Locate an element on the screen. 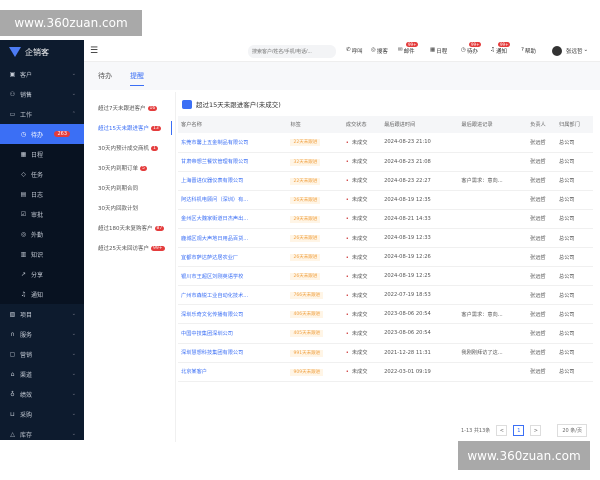  sidebar-item: ▢ 营销 ⌄ is located at coordinates (42, 354).